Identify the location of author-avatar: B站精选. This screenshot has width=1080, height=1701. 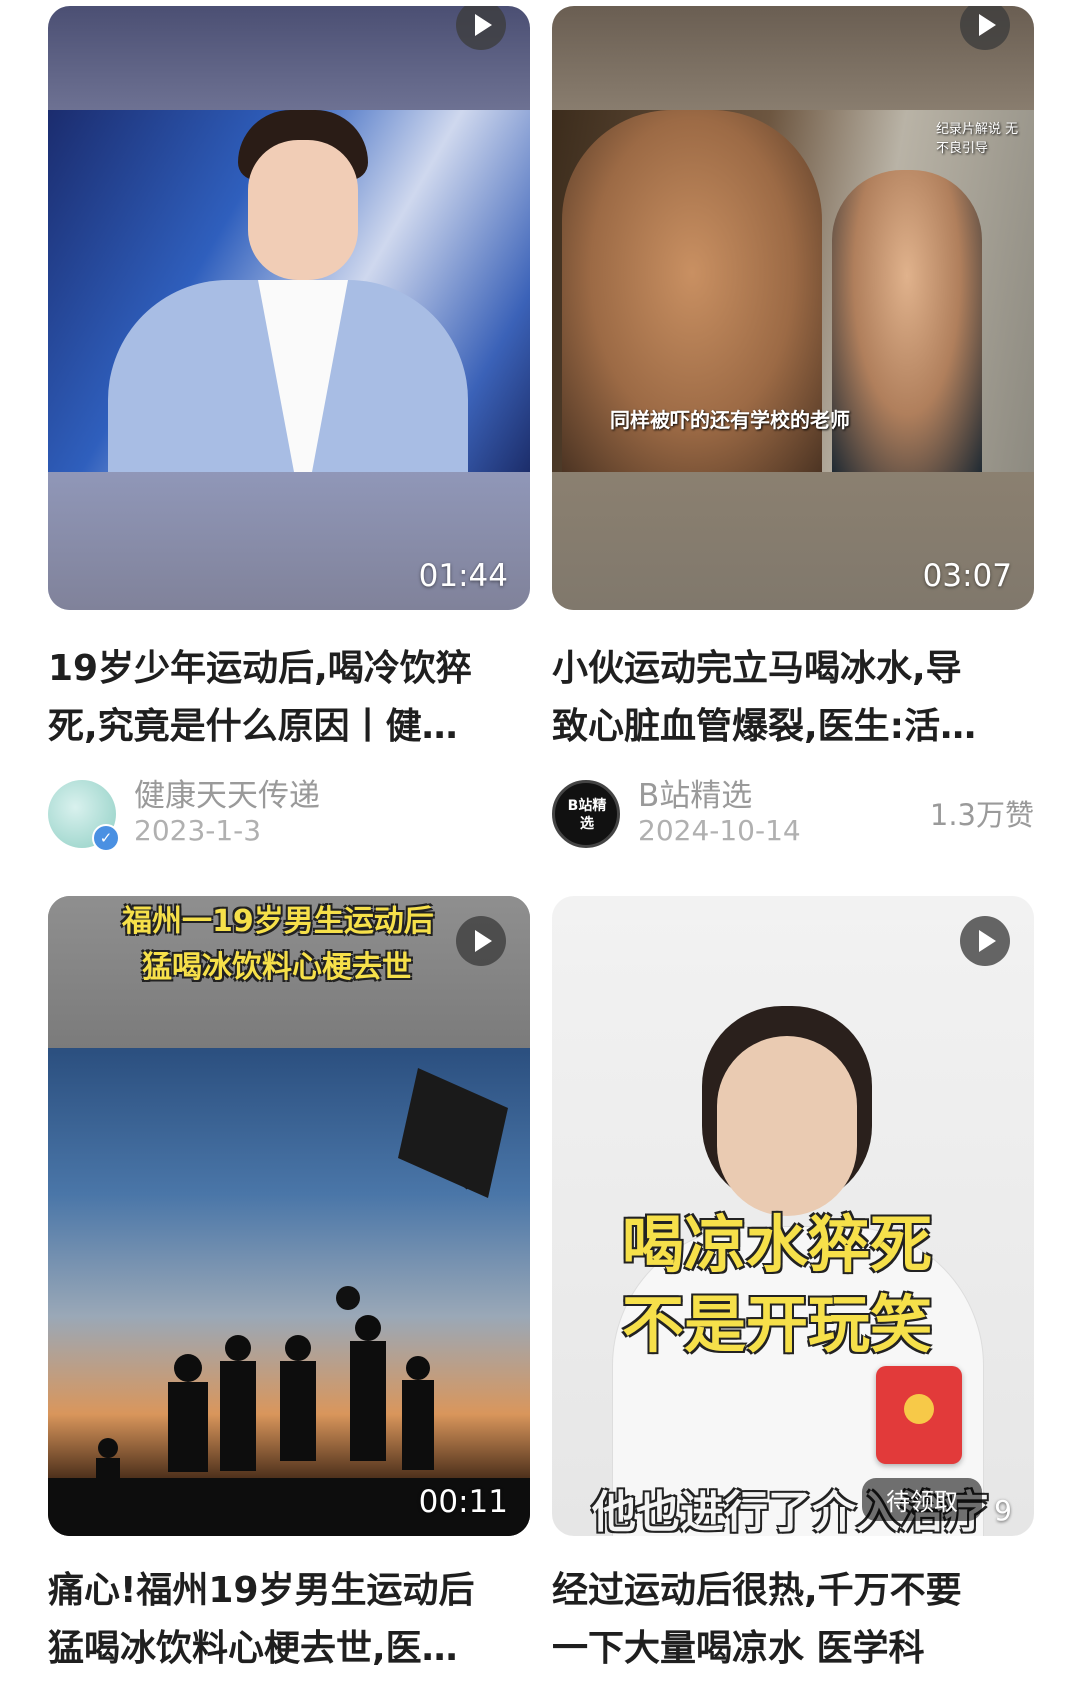
(586, 814).